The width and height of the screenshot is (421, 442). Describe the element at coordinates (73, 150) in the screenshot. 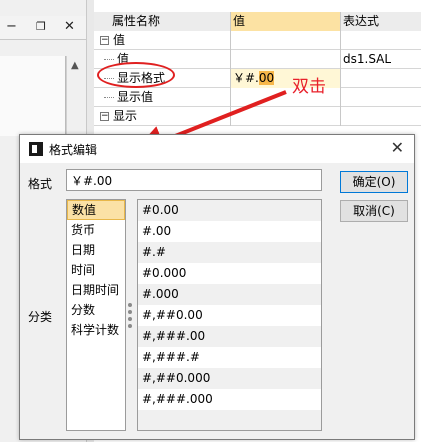

I see `dialog-title: 格式编辑` at that location.